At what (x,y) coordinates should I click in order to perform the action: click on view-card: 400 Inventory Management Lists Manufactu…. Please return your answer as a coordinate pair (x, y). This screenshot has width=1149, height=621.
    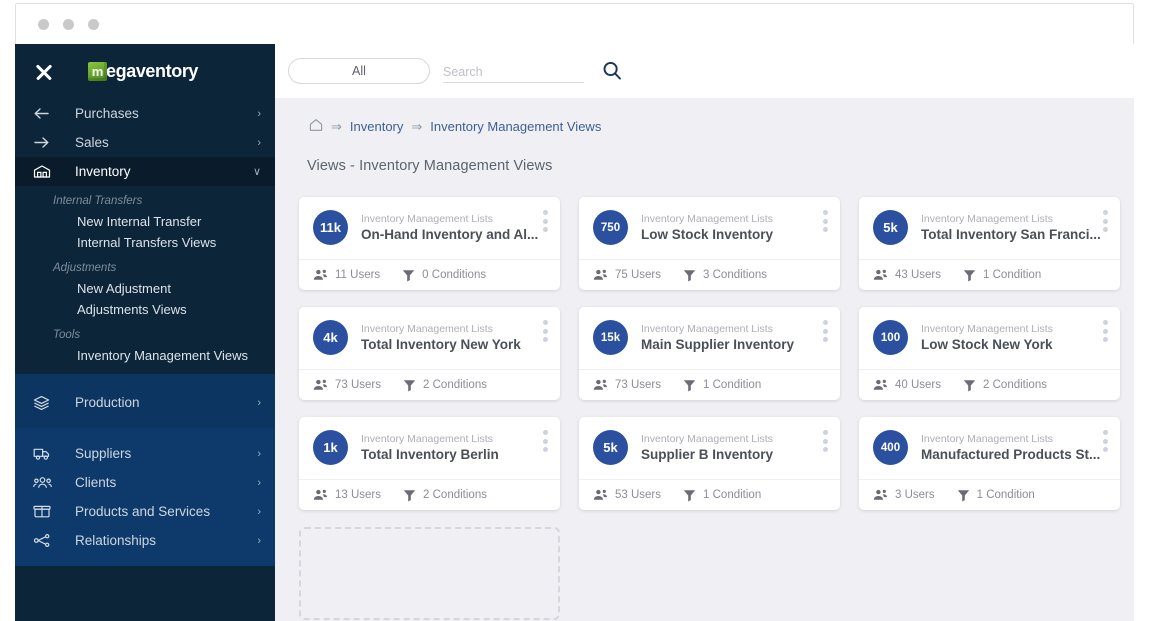
    Looking at the image, I should click on (989, 463).